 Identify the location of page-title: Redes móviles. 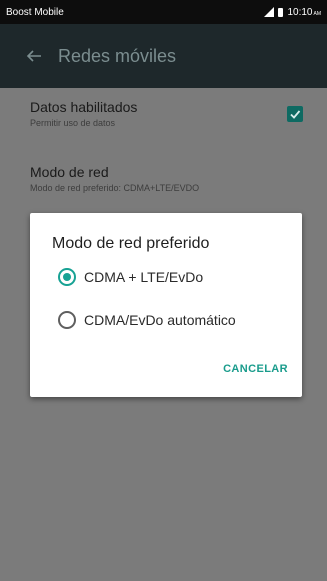
(117, 55).